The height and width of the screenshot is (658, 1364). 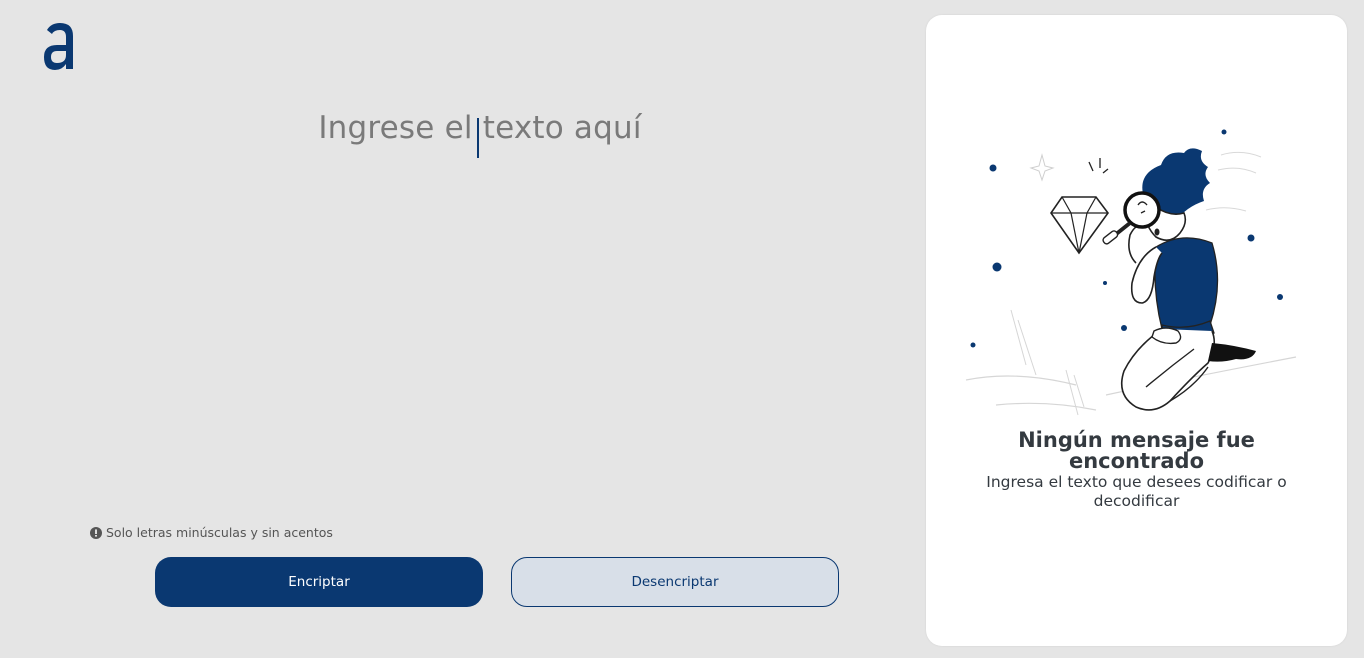 What do you see at coordinates (58, 46) in the screenshot?
I see `alura-logo-icon` at bounding box center [58, 46].